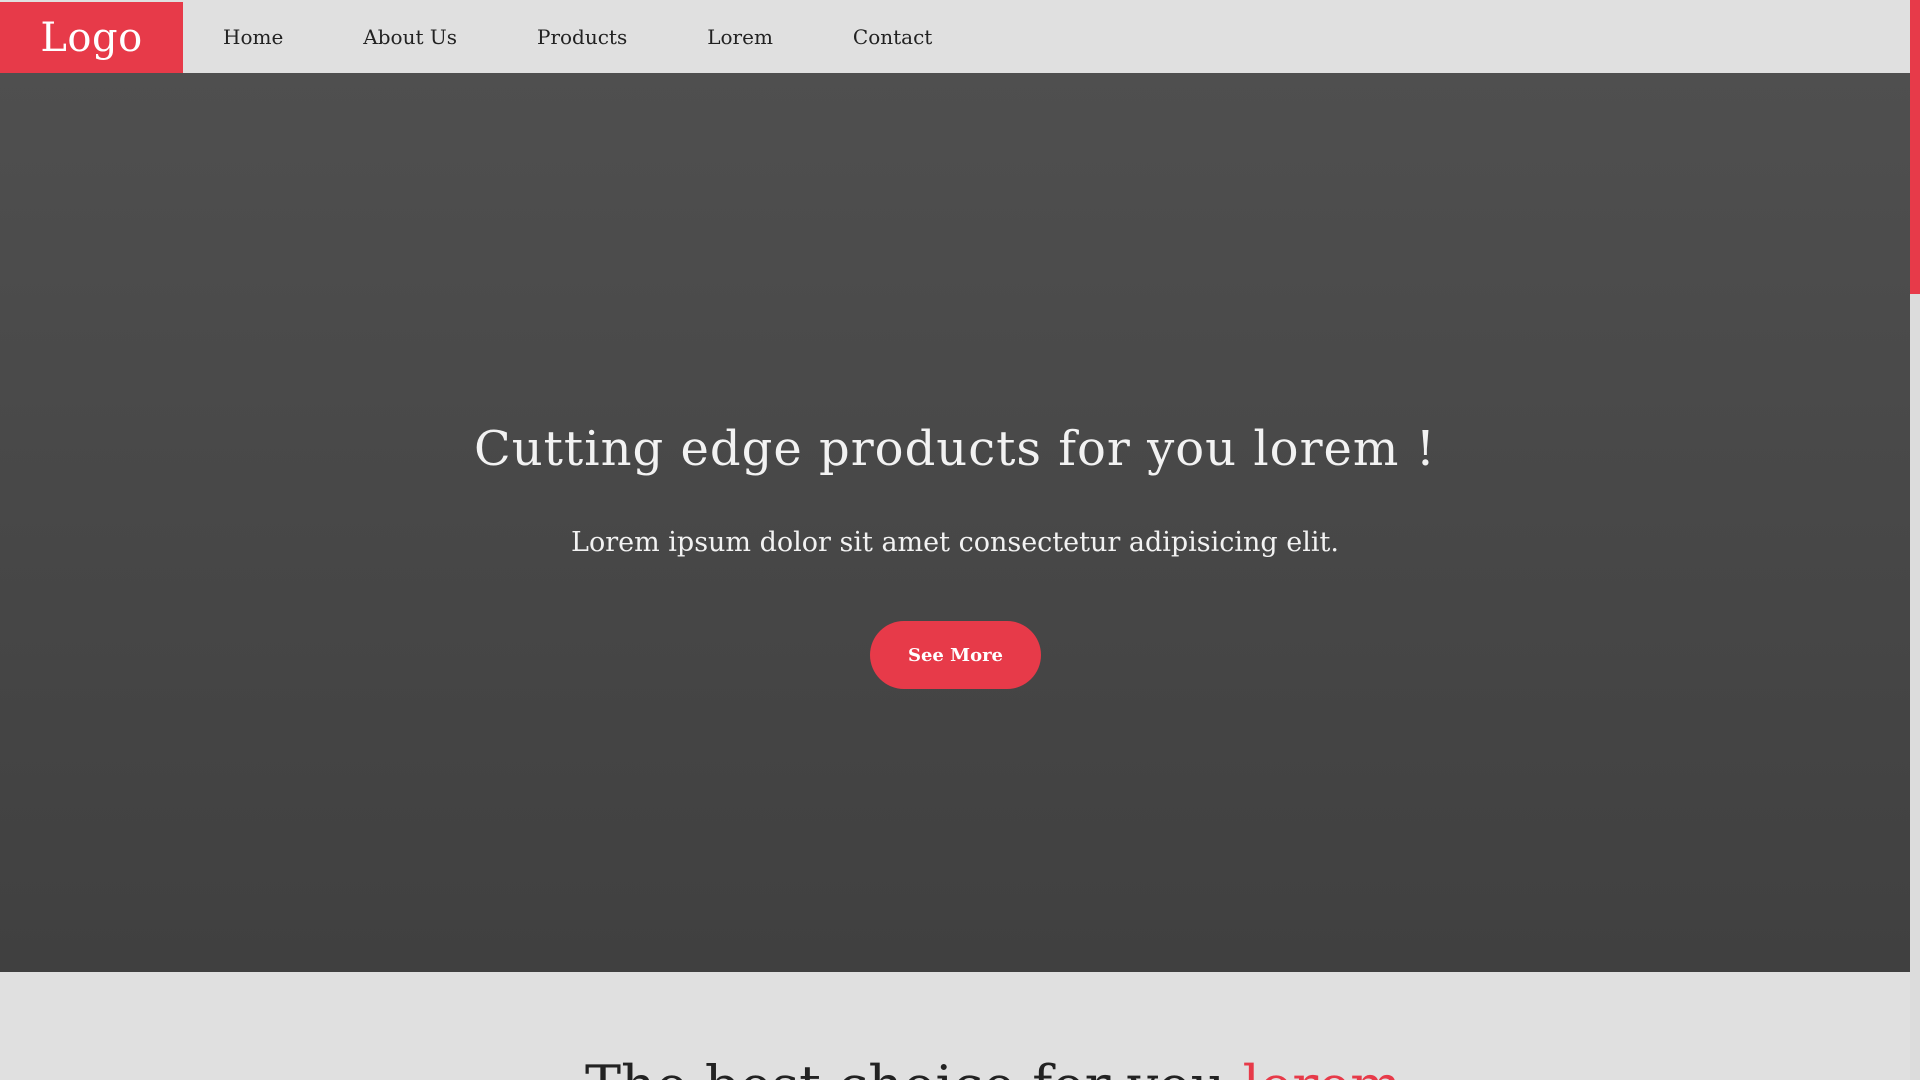 This screenshot has width=1920, height=1080. Describe the element at coordinates (1915, 147) in the screenshot. I see `scrollbar-thumb` at that location.